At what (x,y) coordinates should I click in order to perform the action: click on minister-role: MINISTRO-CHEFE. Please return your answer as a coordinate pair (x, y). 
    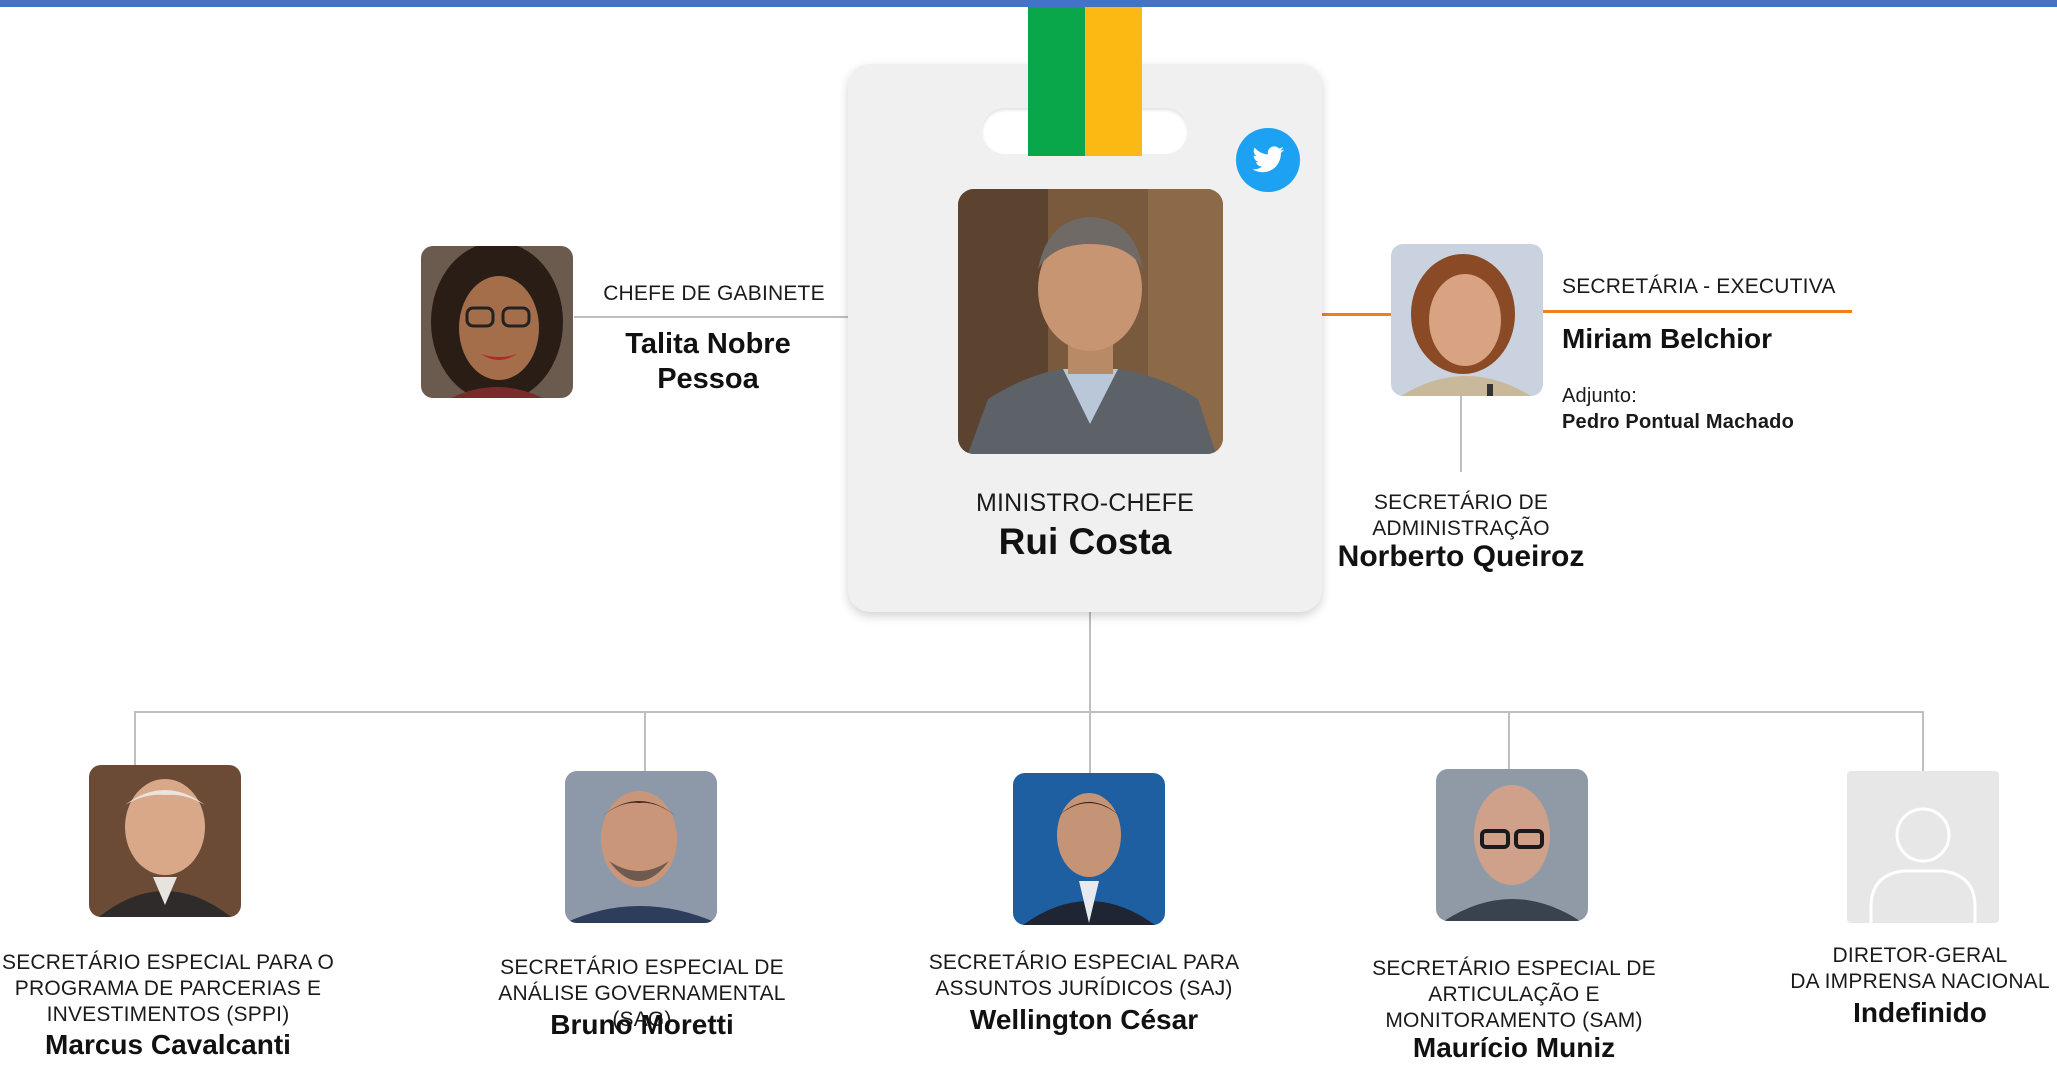
    Looking at the image, I should click on (1085, 503).